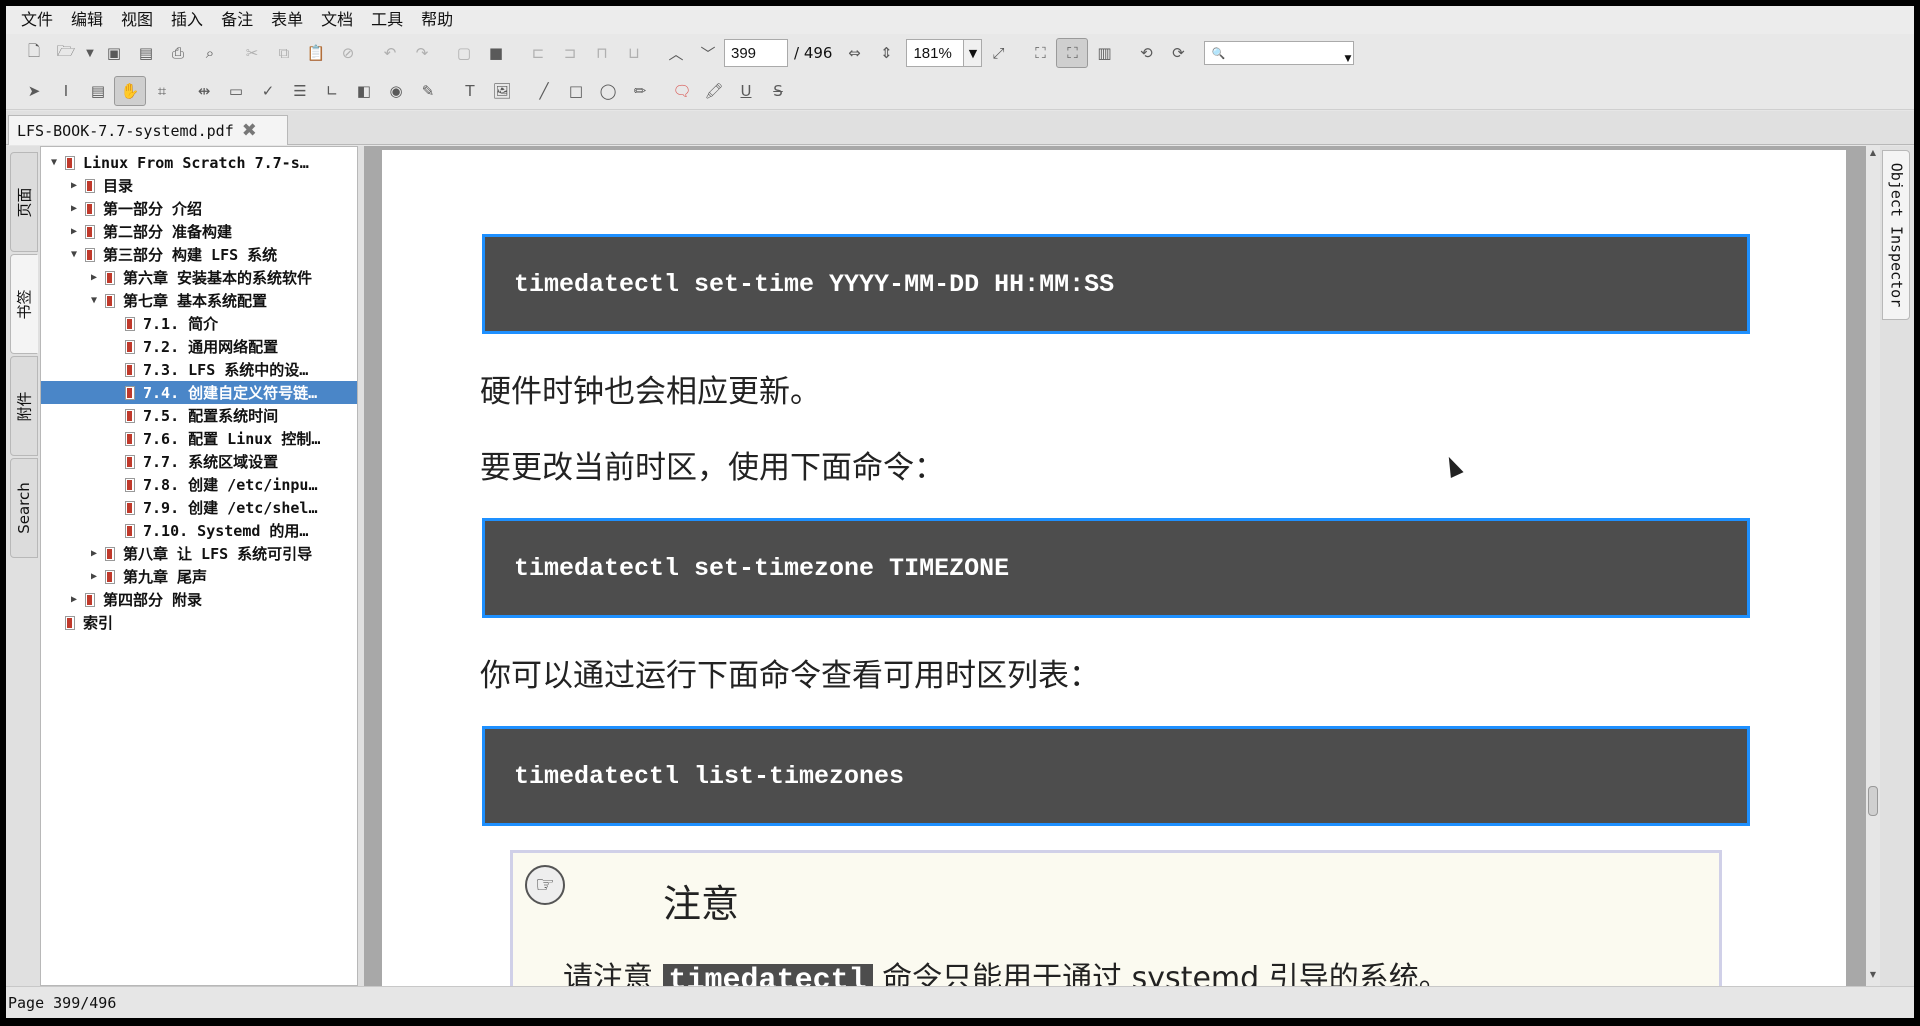  What do you see at coordinates (1104, 53) in the screenshot?
I see `two-page-view-icon: ▥` at bounding box center [1104, 53].